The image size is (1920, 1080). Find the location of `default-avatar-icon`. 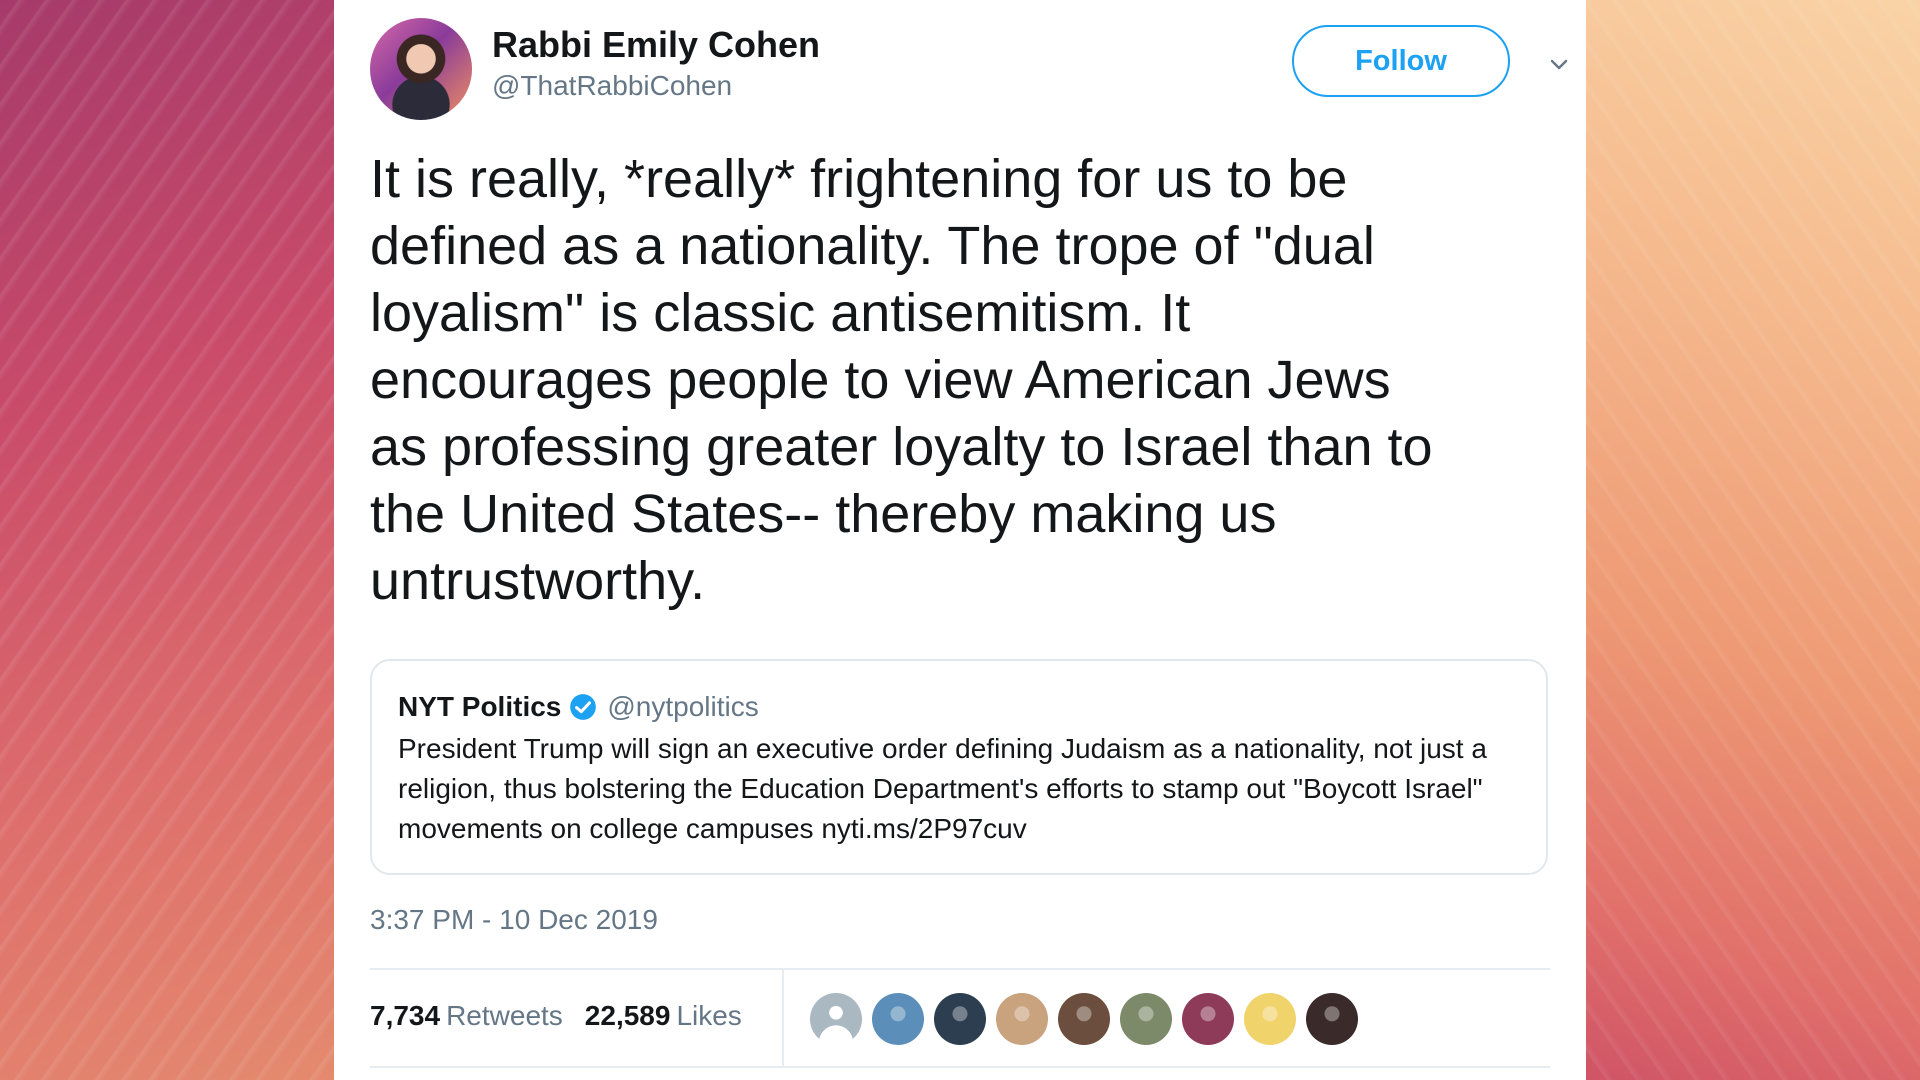

default-avatar-icon is located at coordinates (836, 1019).